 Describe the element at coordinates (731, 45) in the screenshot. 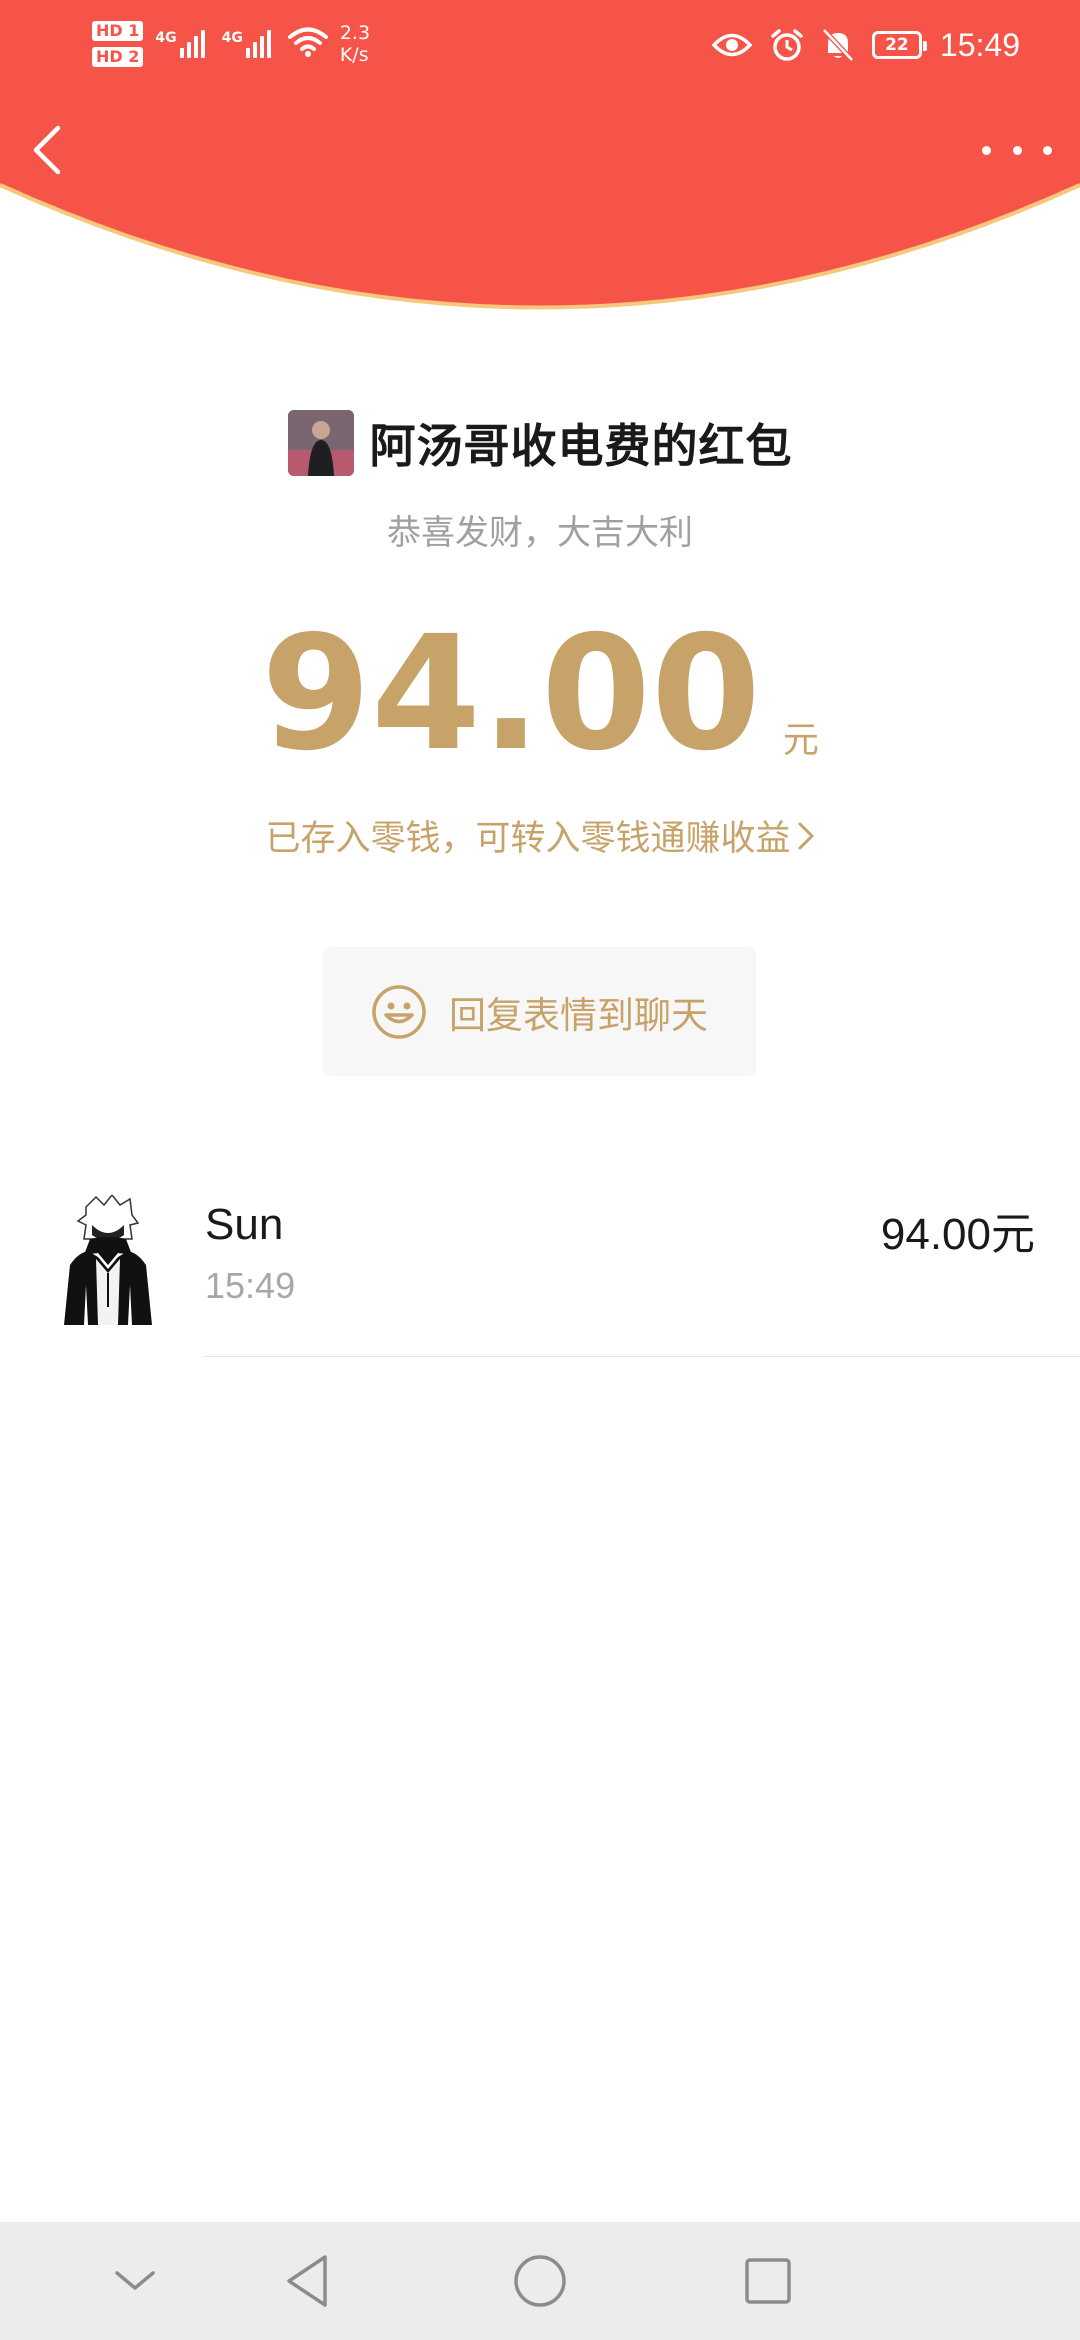

I see `eye-icon` at that location.